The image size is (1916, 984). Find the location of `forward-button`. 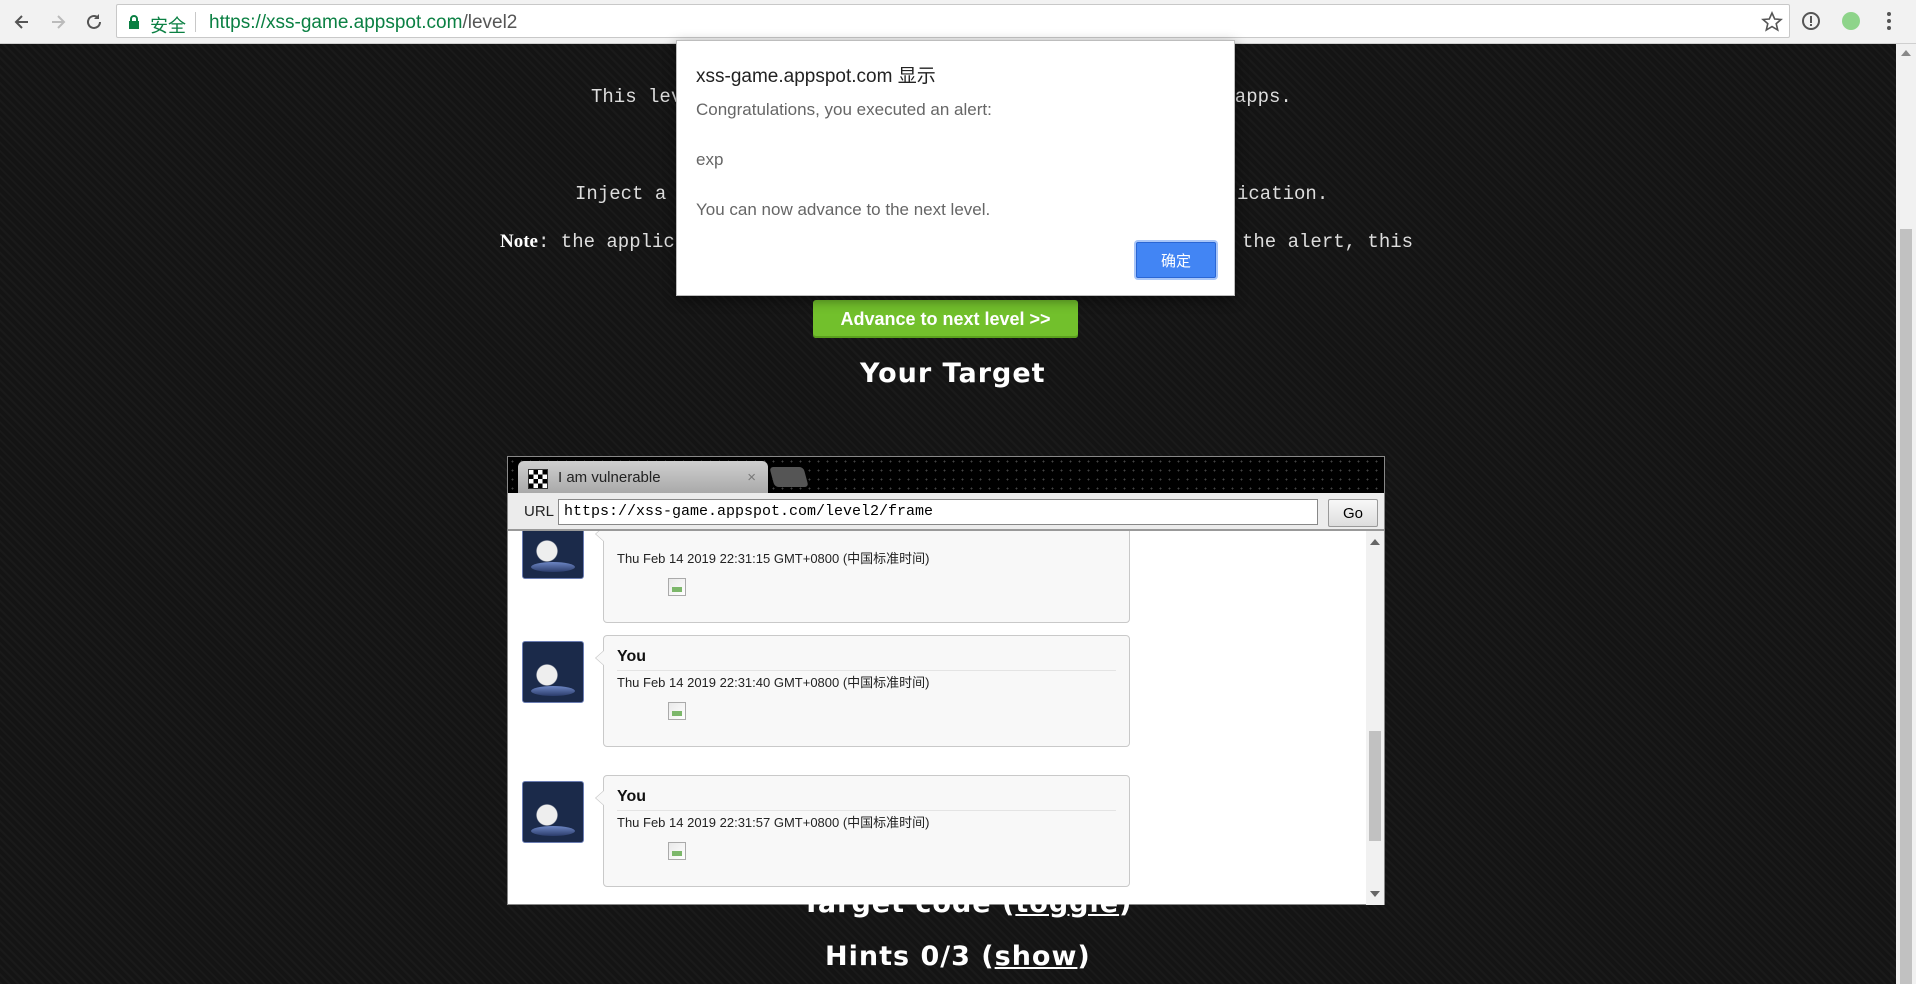

forward-button is located at coordinates (58, 22).